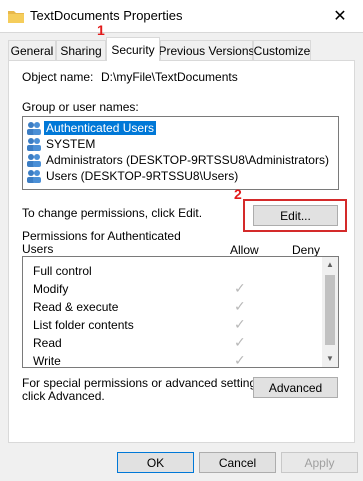  I want to click on permissions-title: Permissions for Authenticated Users, so click(101, 243).